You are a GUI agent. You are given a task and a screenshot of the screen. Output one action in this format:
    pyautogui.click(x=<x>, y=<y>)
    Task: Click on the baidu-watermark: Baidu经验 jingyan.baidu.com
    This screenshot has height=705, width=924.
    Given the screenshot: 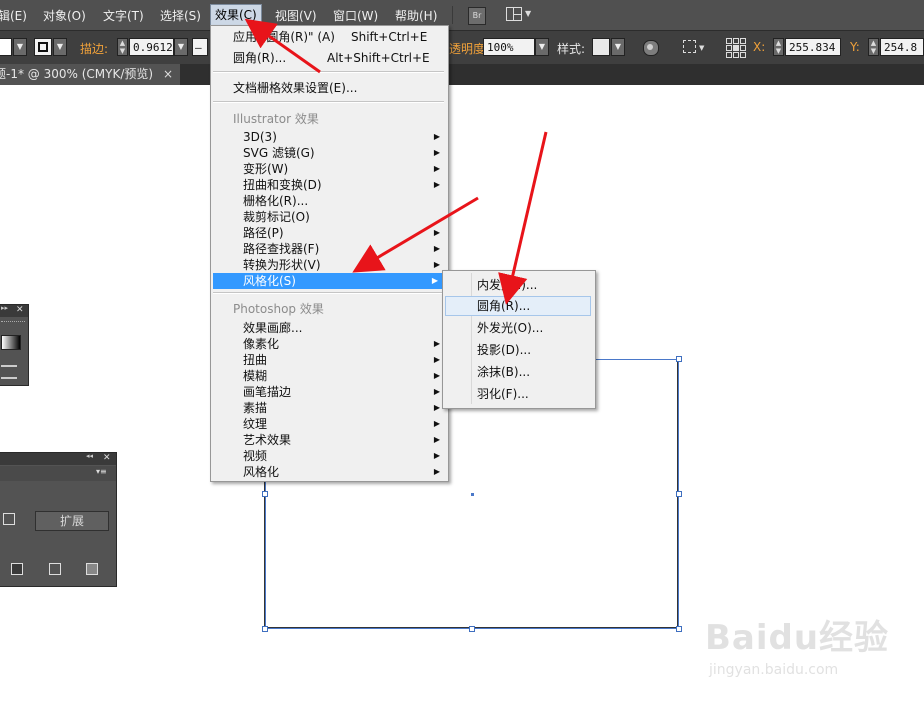 What is the action you would take?
    pyautogui.click(x=805, y=650)
    